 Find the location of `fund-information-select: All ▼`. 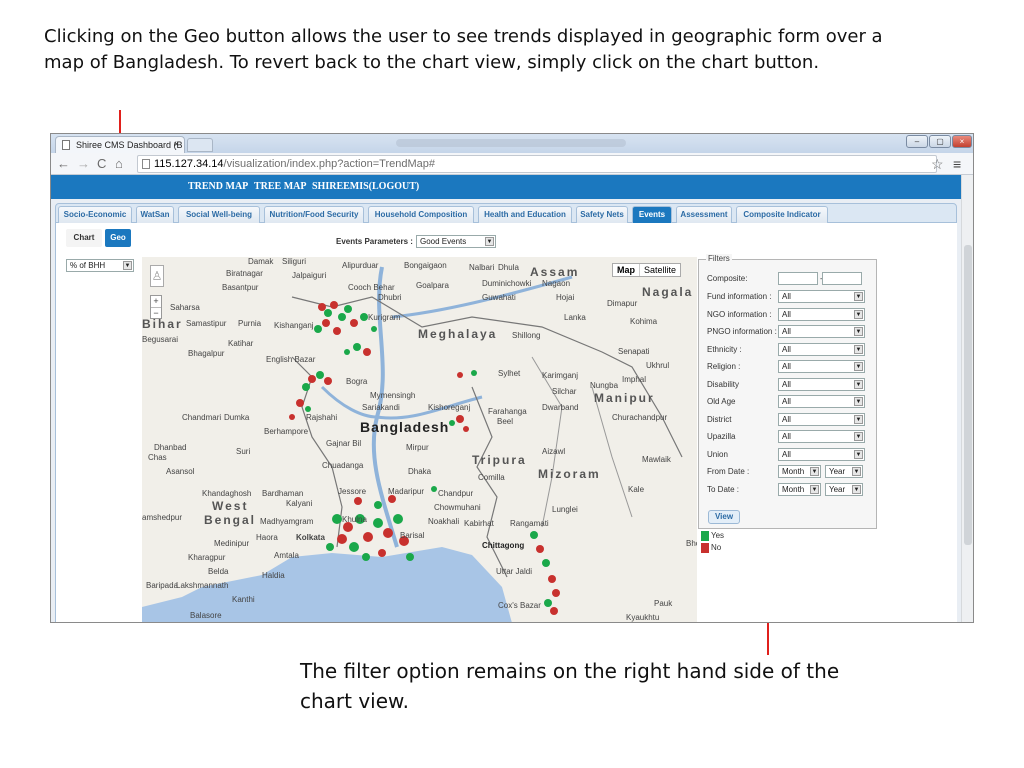

fund-information-select: All ▼ is located at coordinates (821, 296).